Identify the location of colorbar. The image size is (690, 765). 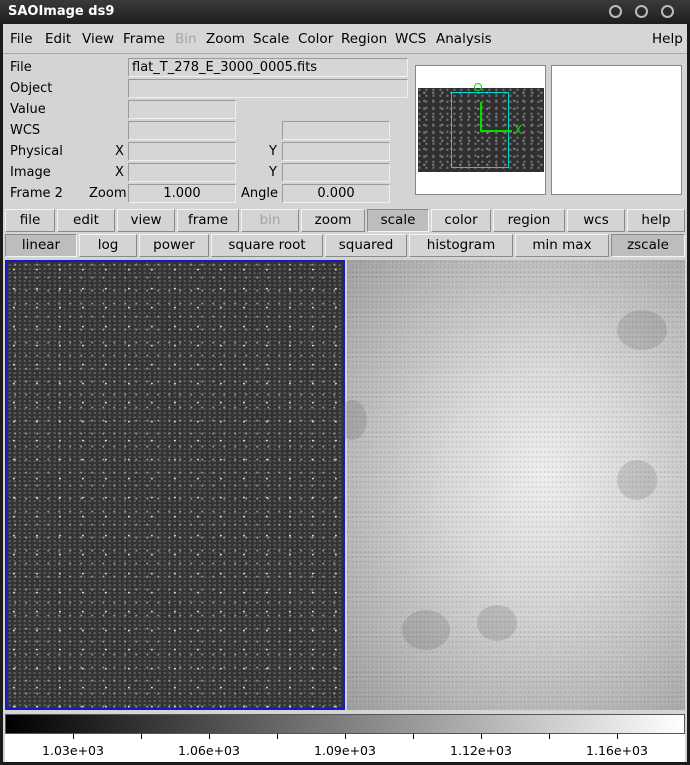
(345, 724).